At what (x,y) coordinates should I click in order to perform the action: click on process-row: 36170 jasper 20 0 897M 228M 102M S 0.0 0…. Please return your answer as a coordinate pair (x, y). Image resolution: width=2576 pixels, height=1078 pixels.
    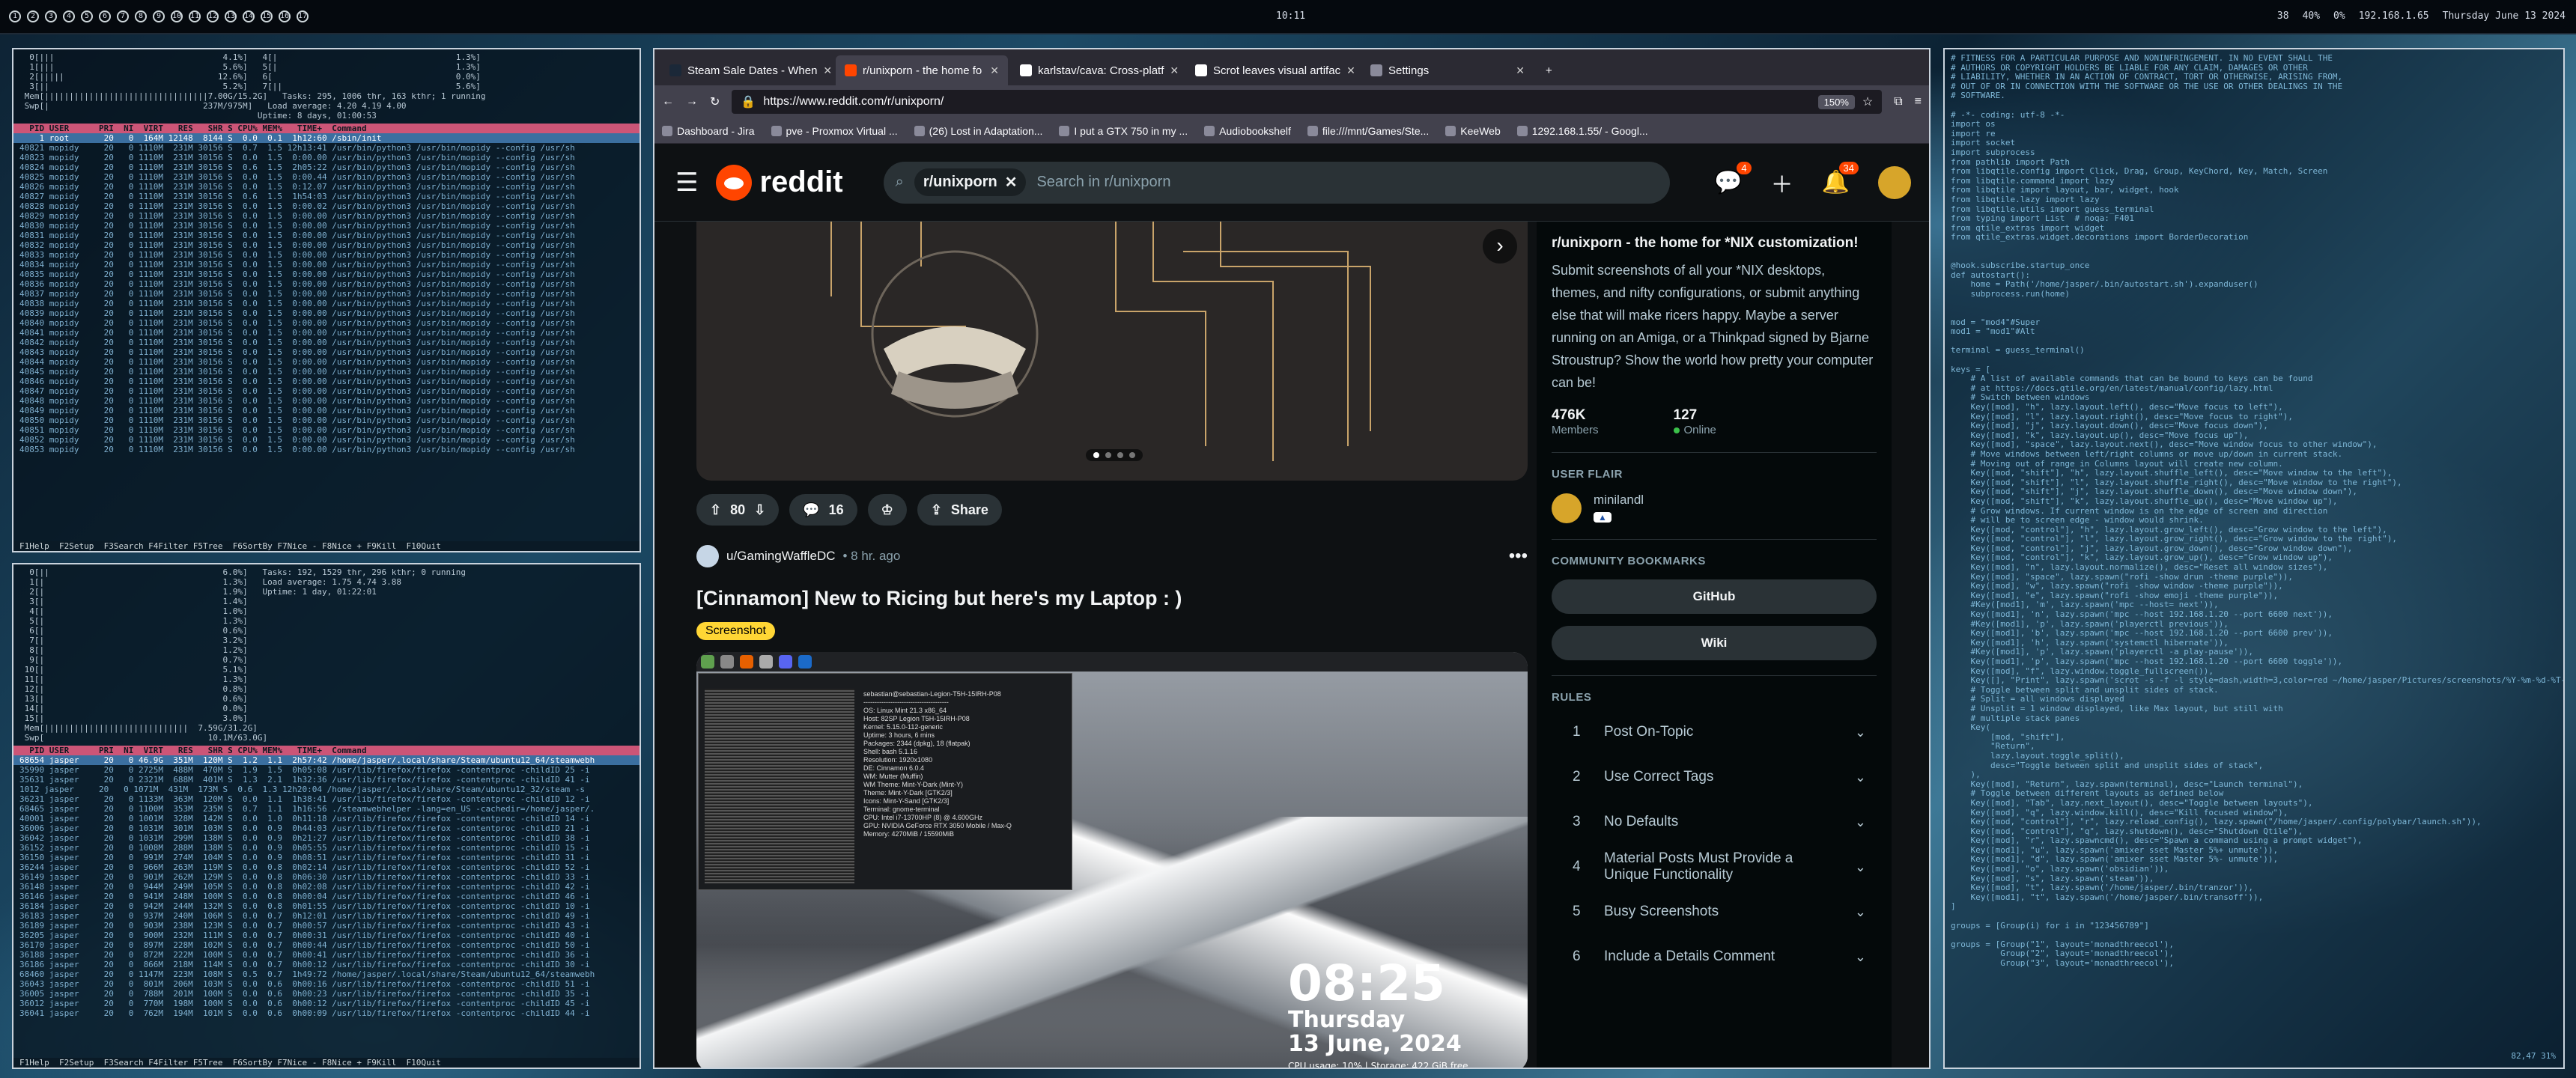
    Looking at the image, I should click on (326, 945).